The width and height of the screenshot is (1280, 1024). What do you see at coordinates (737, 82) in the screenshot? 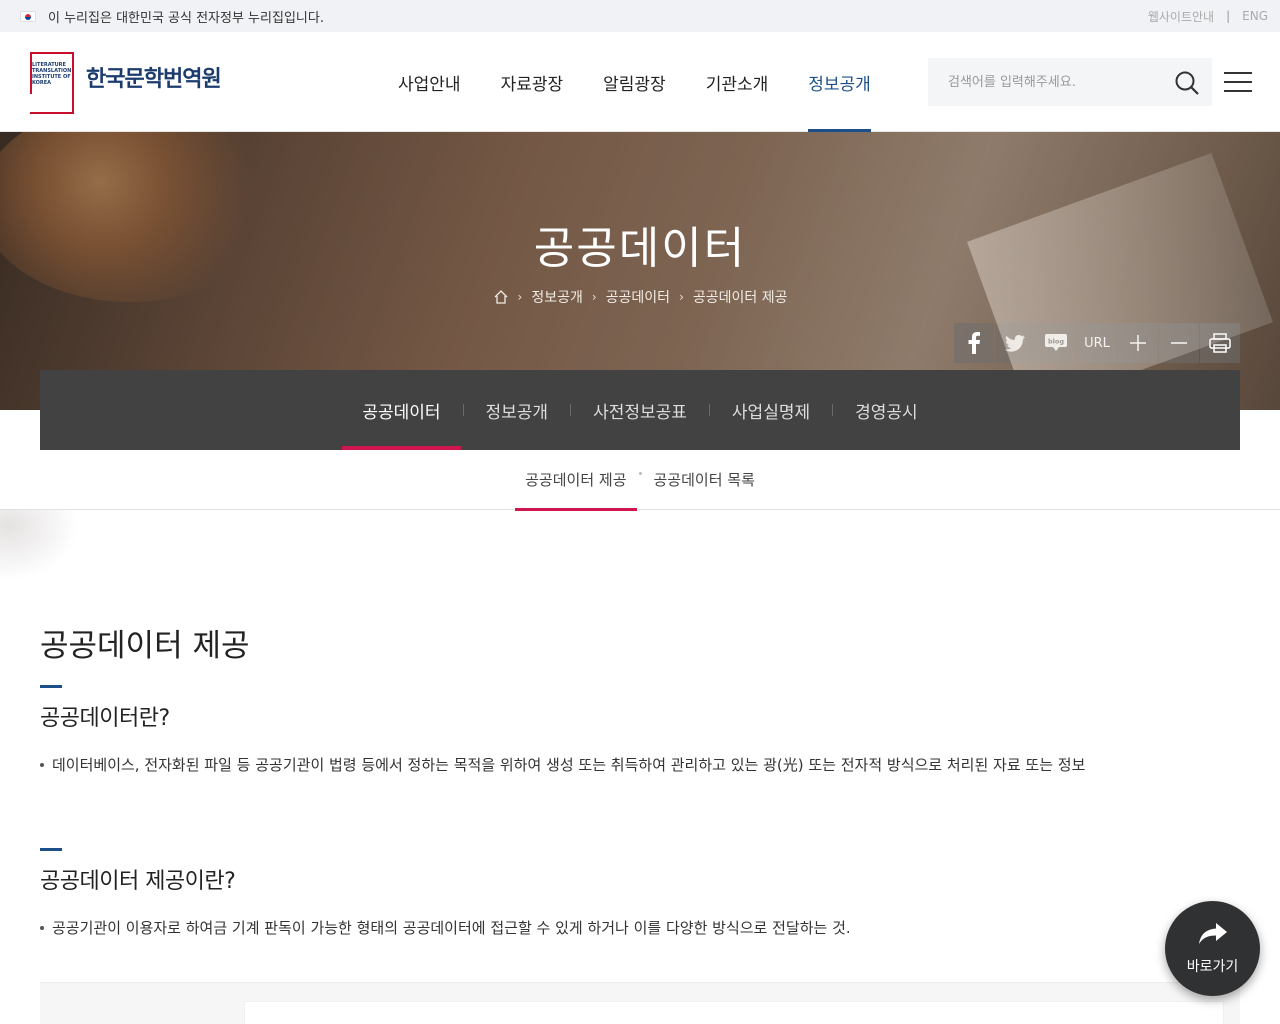
I see `gnb-item-about: 기관소개` at bounding box center [737, 82].